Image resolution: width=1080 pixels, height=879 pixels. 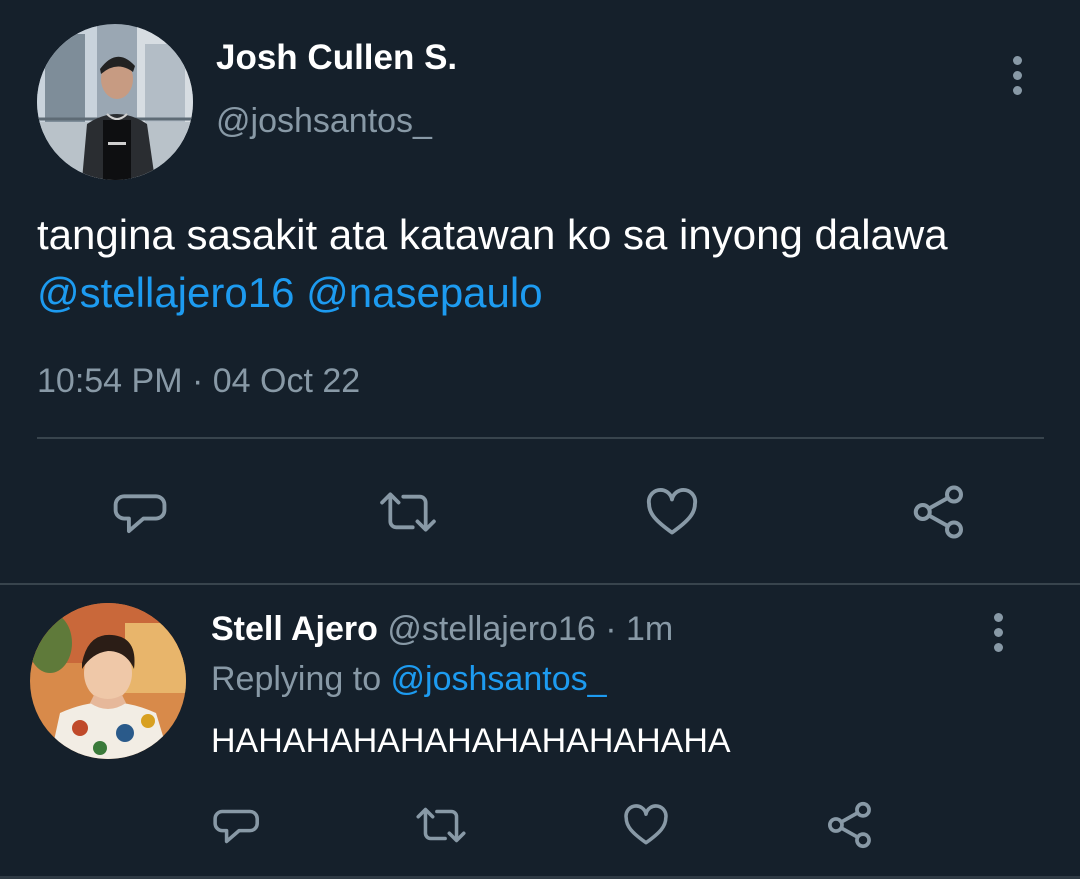 I want to click on author-handle: @joshsantos_, so click(x=324, y=121).